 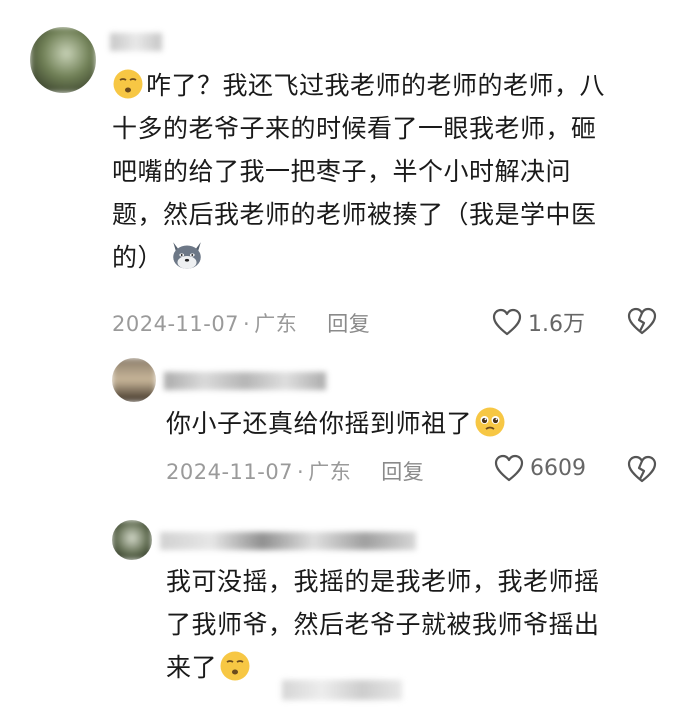 What do you see at coordinates (376, 85) in the screenshot?
I see `comment-text-line-1: 咋了？我还飞过我老师的老师的老师，八` at bounding box center [376, 85].